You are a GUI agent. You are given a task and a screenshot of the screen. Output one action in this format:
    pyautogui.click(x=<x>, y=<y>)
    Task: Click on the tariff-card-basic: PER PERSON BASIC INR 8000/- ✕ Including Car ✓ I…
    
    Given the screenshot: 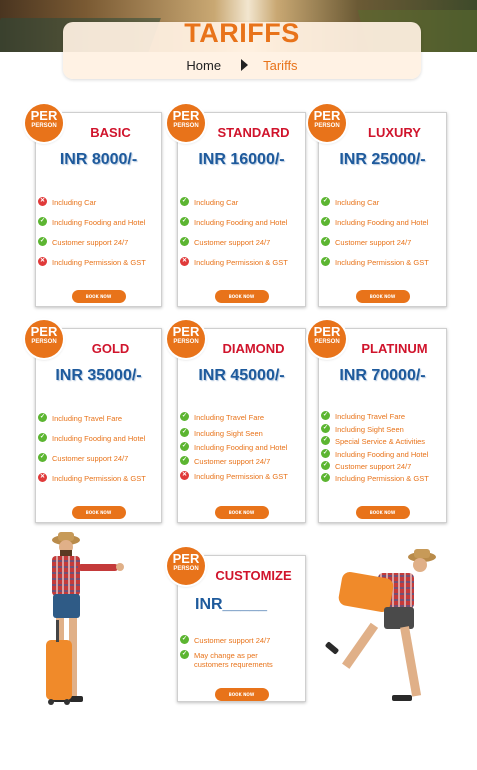 What is the action you would take?
    pyautogui.click(x=93, y=205)
    